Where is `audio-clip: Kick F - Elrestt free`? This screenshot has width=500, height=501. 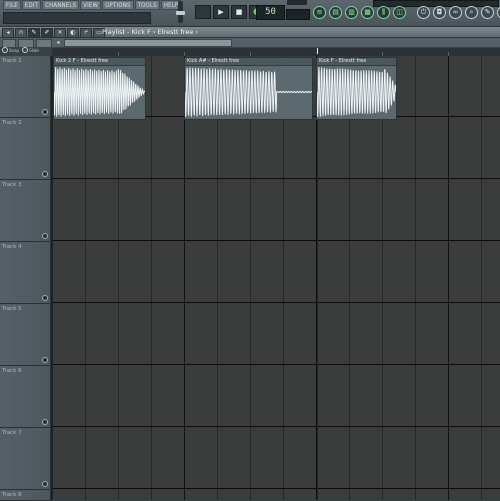 audio-clip: Kick F - Elrestt free is located at coordinates (356, 88).